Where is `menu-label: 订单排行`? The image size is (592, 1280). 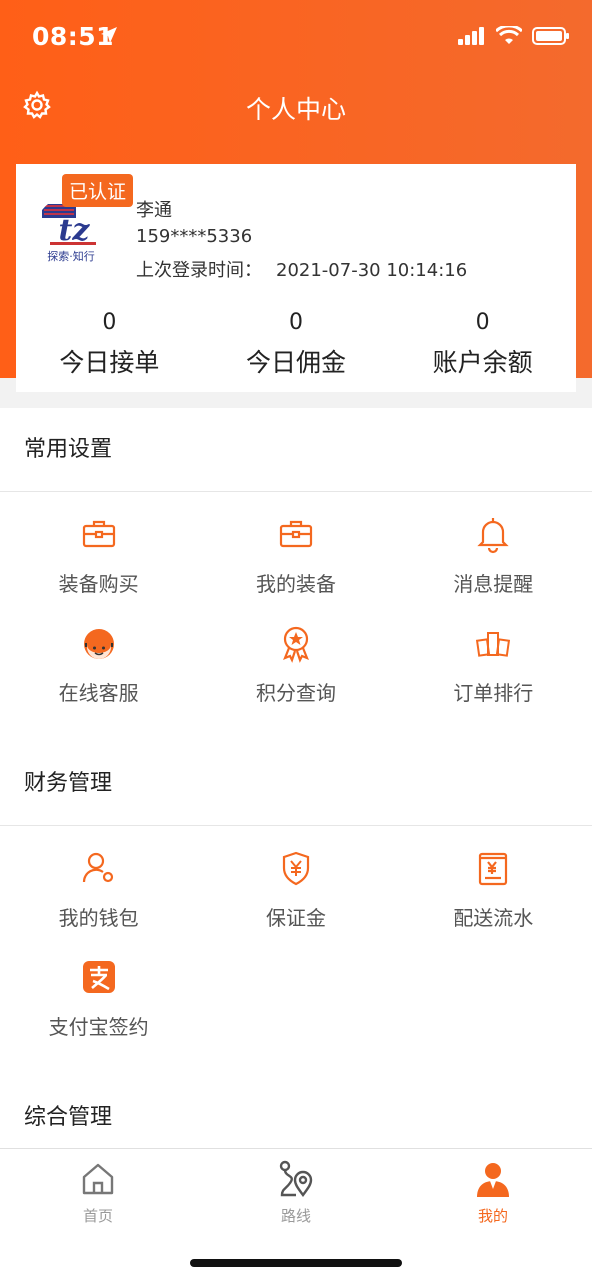
menu-label: 订单排行 is located at coordinates (493, 693).